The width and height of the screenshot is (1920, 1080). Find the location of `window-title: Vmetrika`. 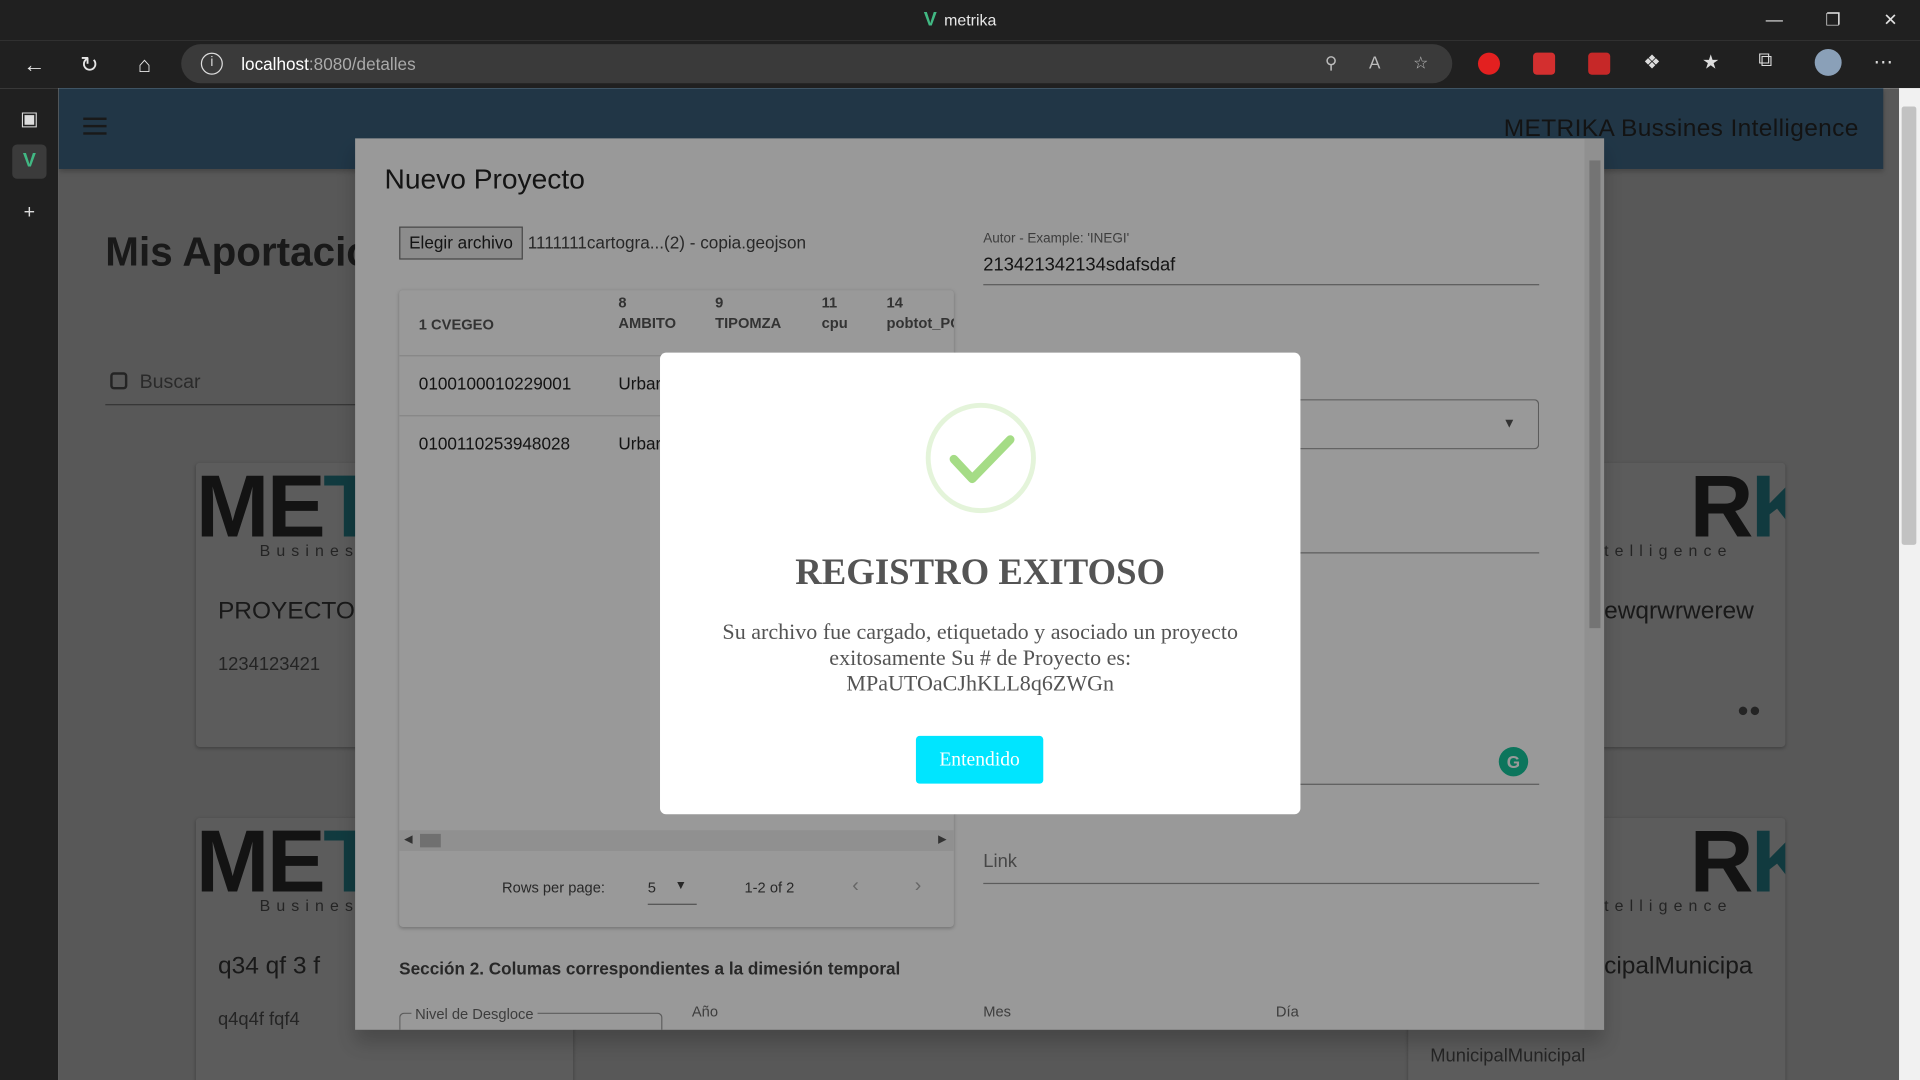

window-title: Vmetrika is located at coordinates (960, 21).